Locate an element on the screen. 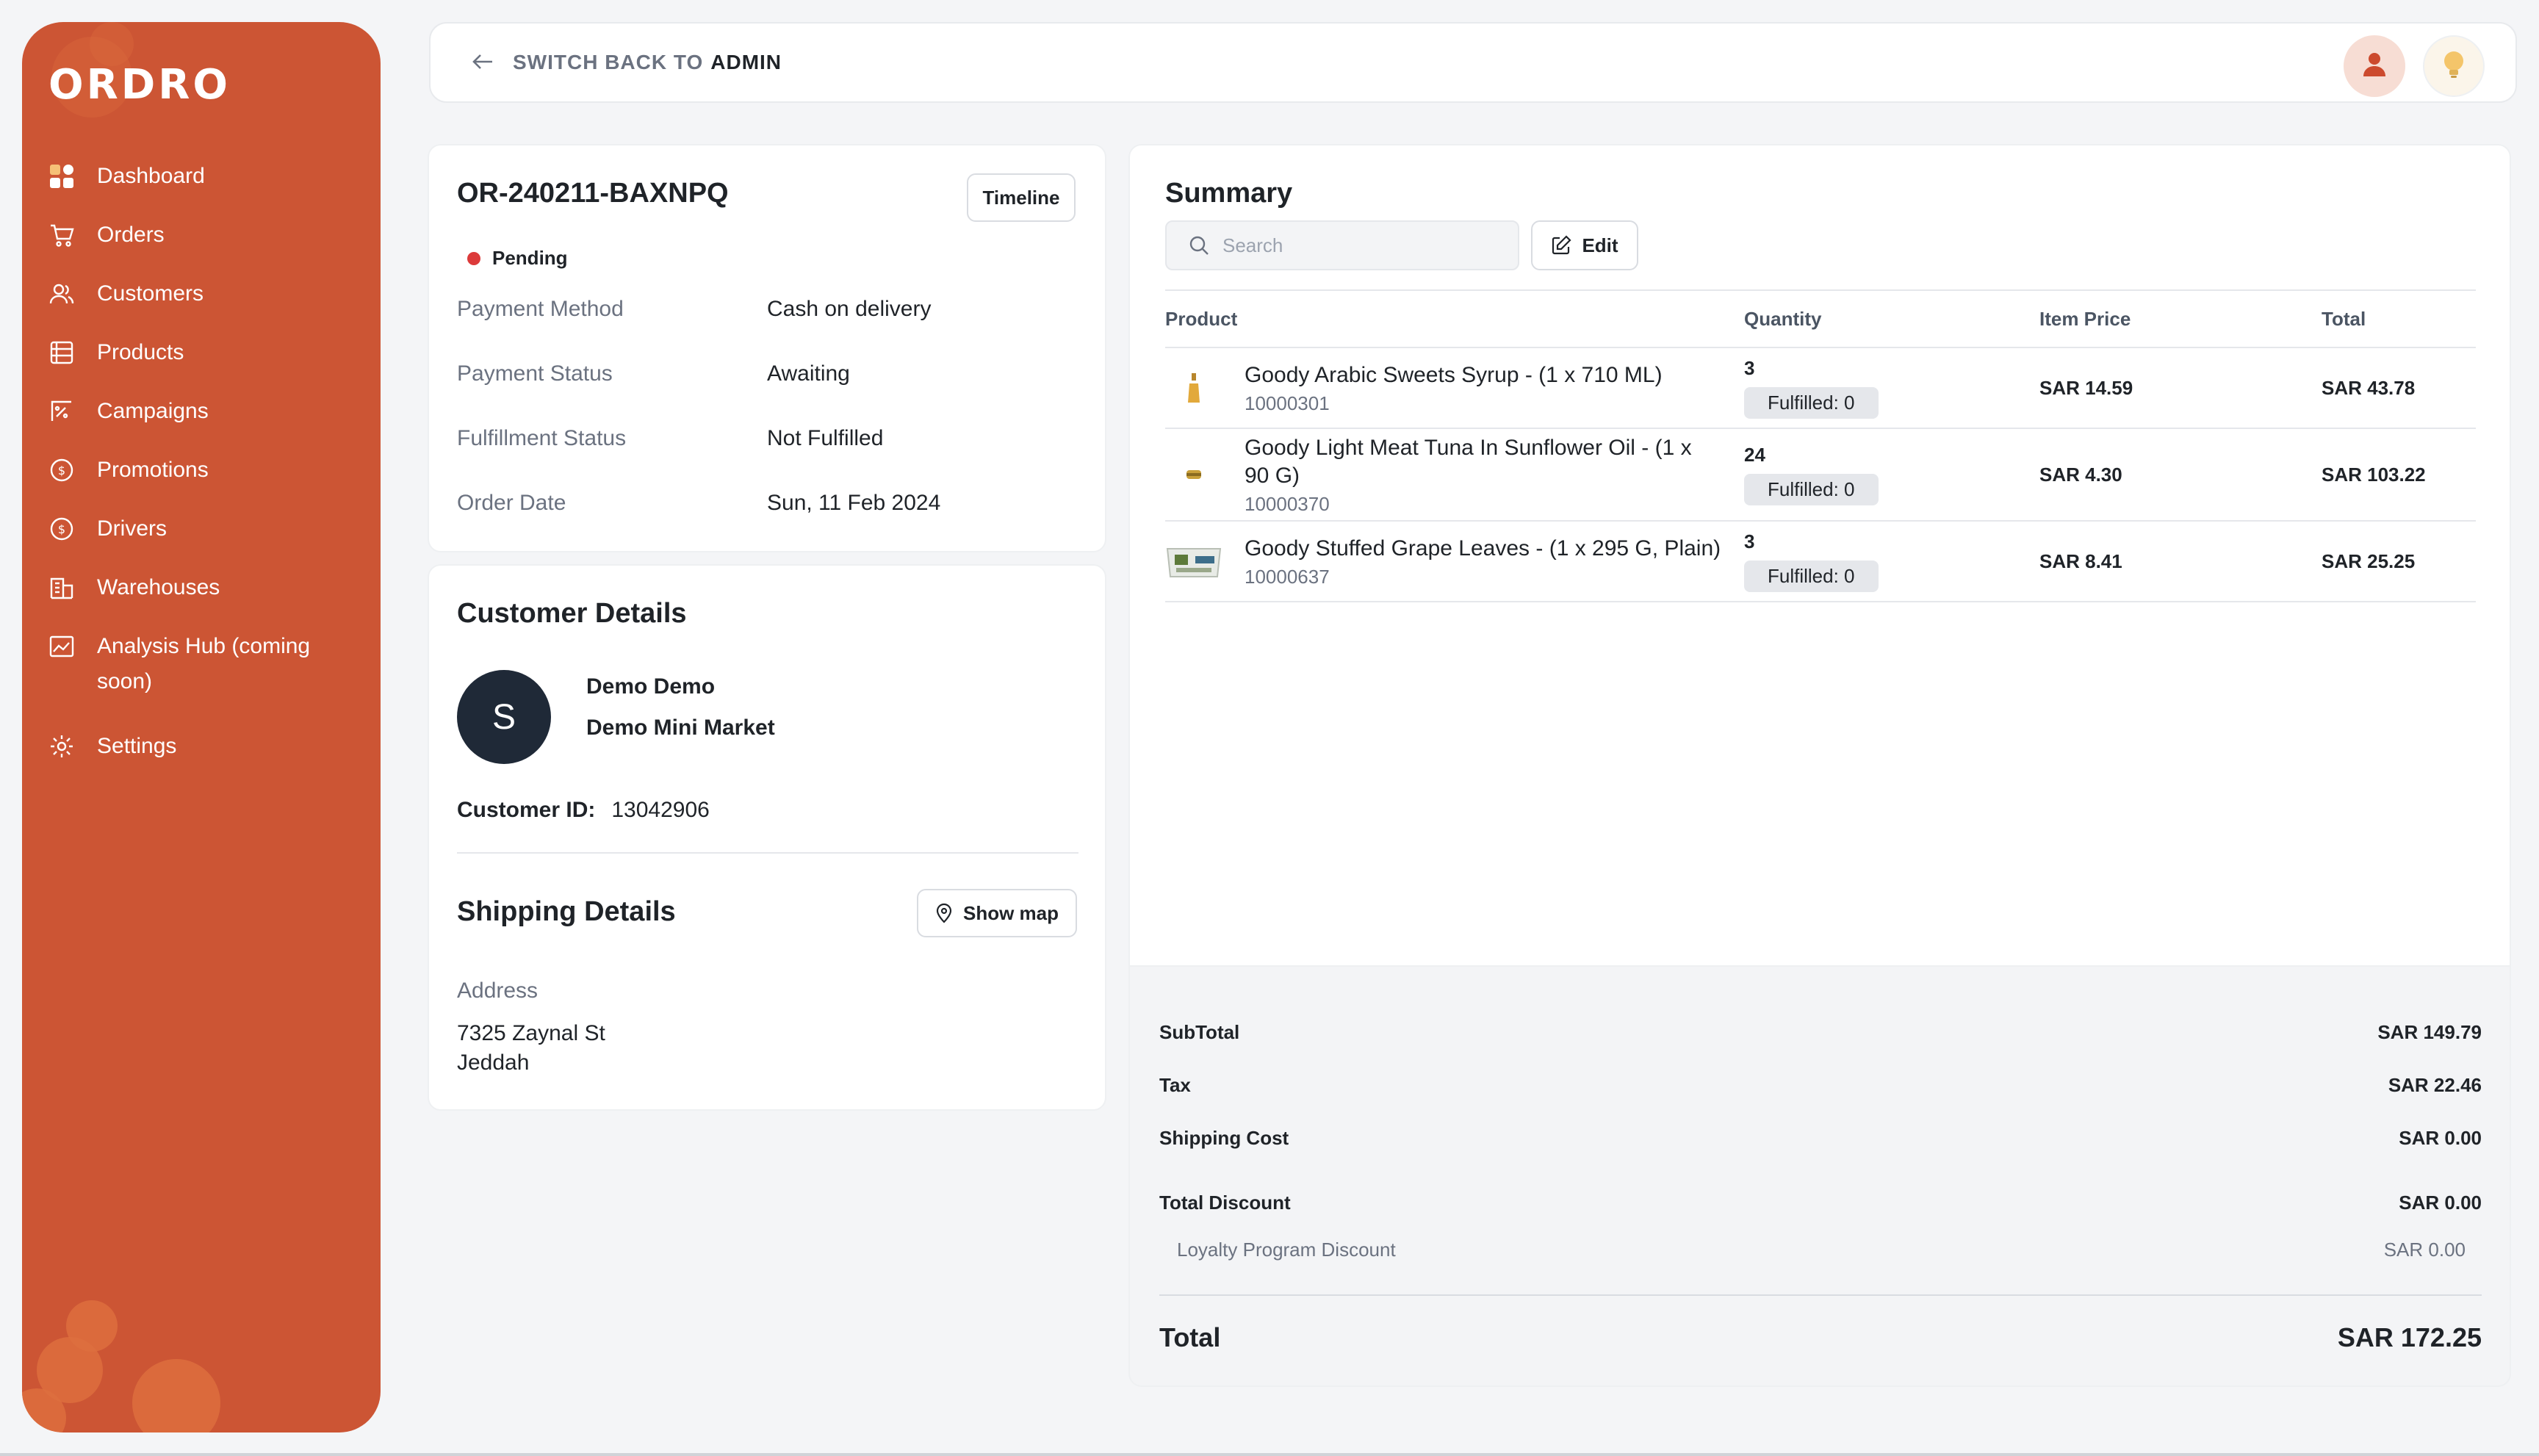 This screenshot has height=1456, width=2539. sidebar-item-drivers: $ Drivers is located at coordinates (202, 529).